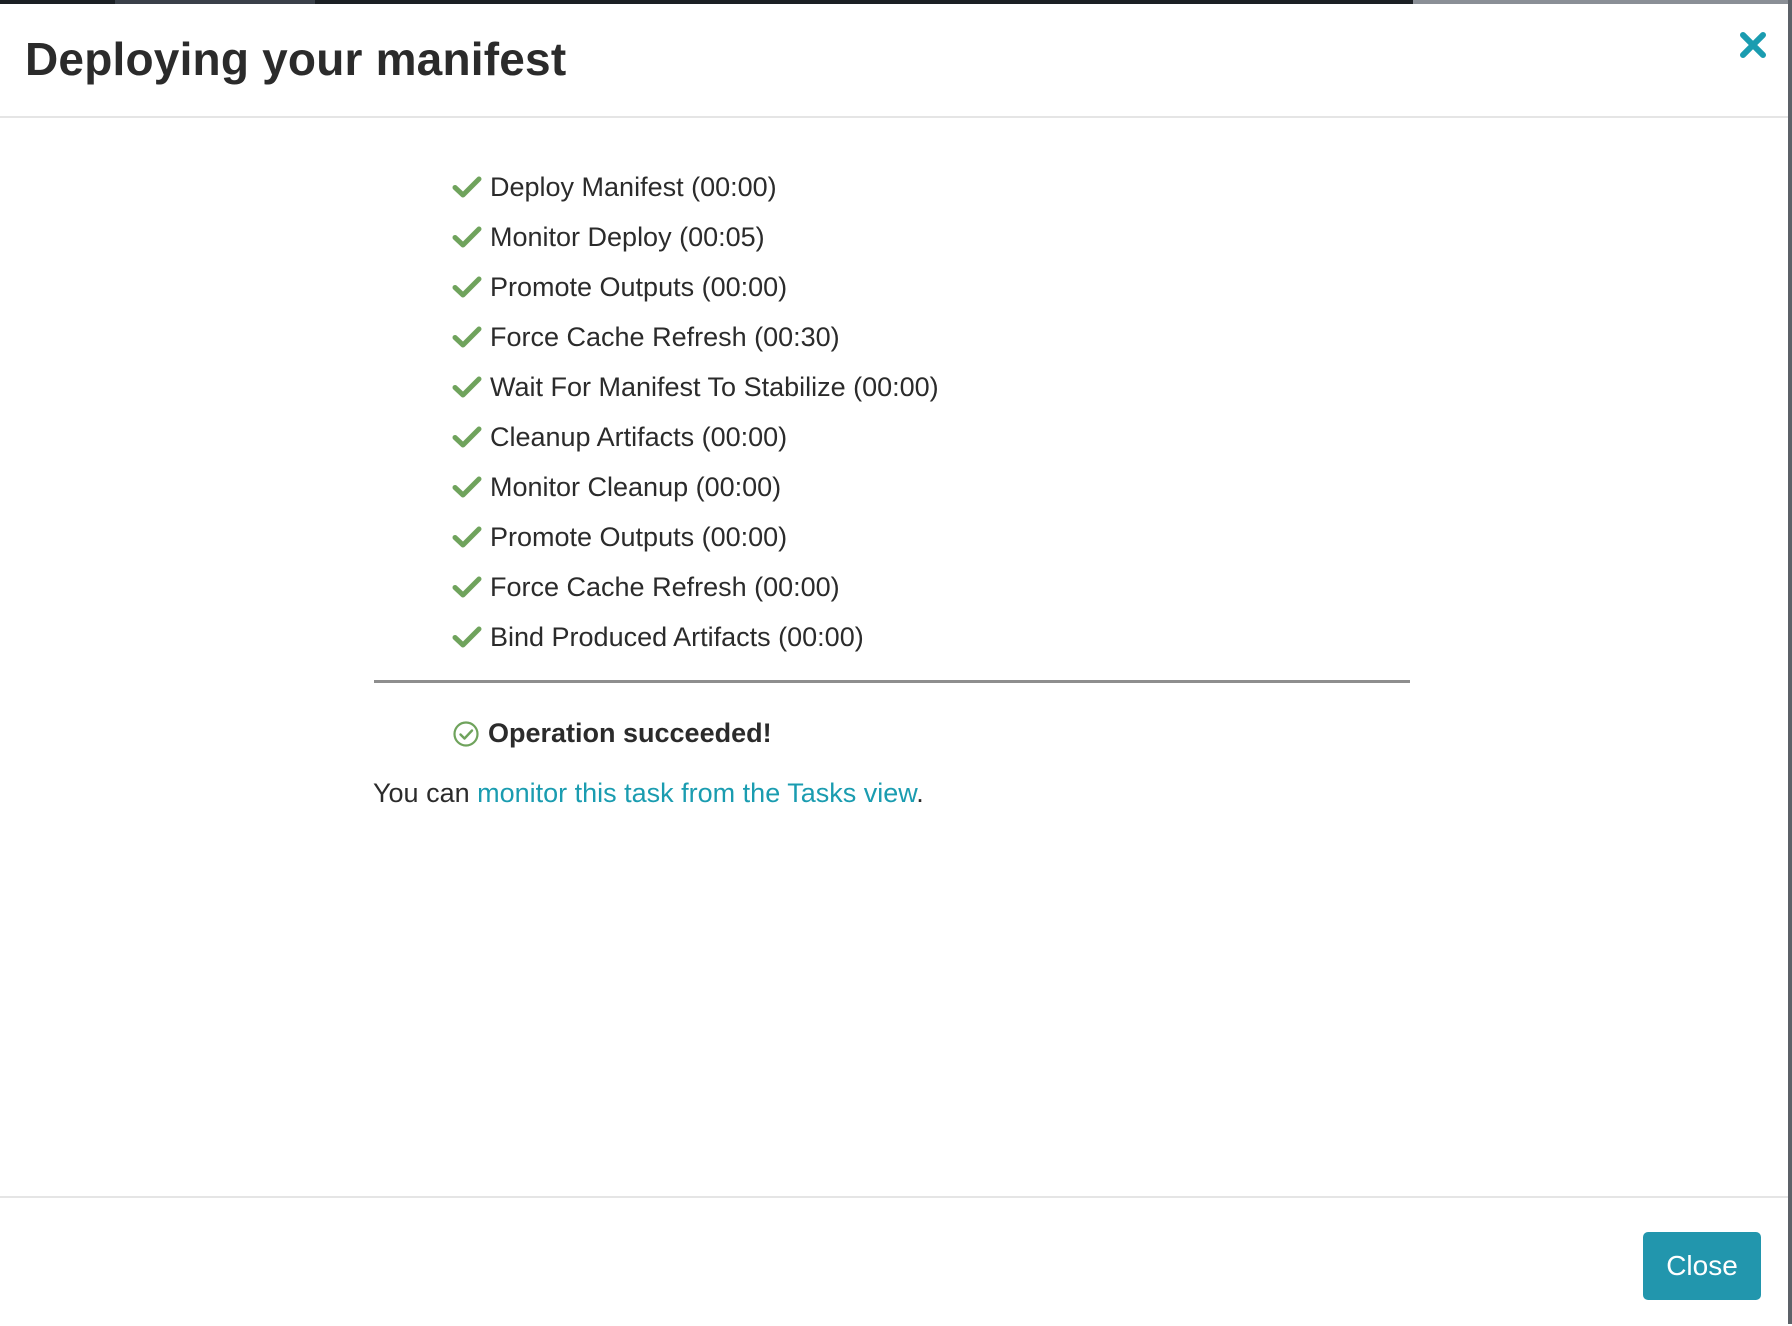 The image size is (1792, 1326). Describe the element at coordinates (633, 186) in the screenshot. I see `task-step-label: Deploy Manifest (00:00)` at that location.